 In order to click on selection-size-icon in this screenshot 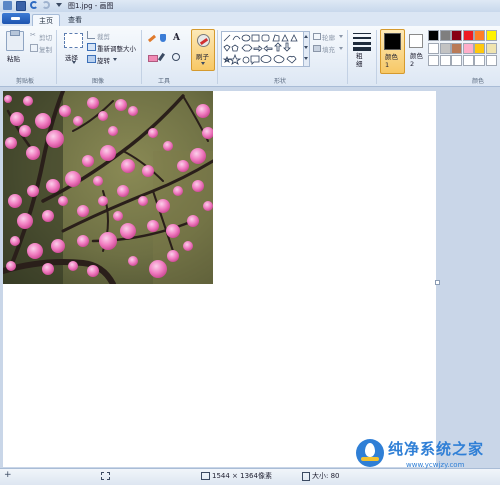, I will do `click(105, 476)`.